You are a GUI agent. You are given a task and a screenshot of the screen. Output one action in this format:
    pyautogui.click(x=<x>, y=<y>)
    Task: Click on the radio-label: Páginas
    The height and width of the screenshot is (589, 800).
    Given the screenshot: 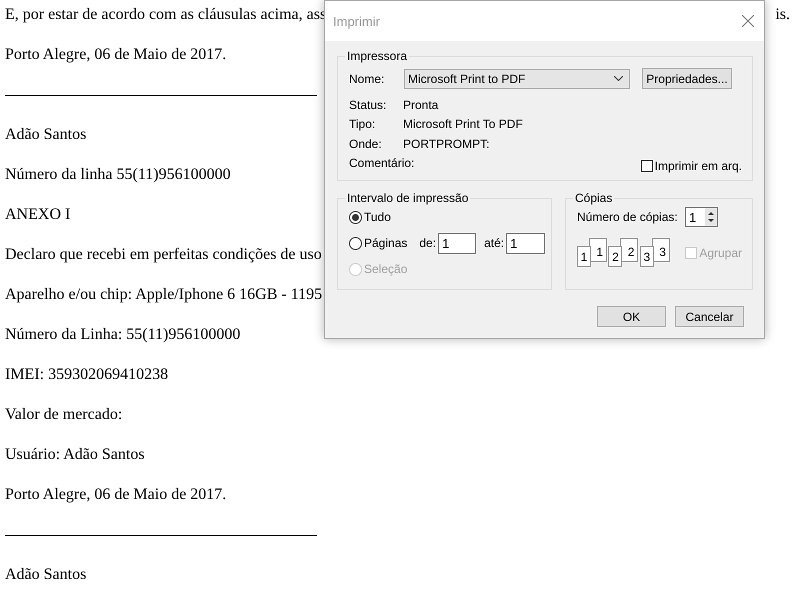 What is the action you would take?
    pyautogui.click(x=386, y=243)
    